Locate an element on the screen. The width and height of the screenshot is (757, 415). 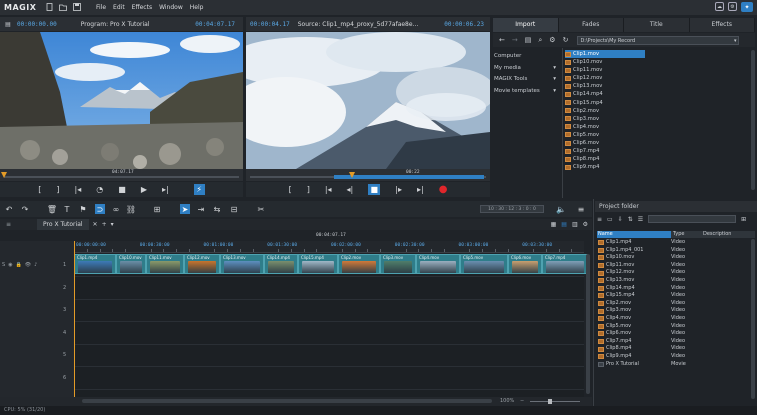
menu-help: Help is located at coordinates (197, 7).